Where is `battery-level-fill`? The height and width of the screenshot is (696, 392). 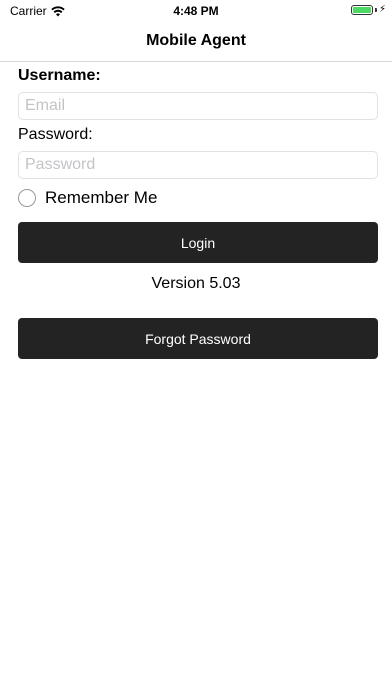 battery-level-fill is located at coordinates (361, 10).